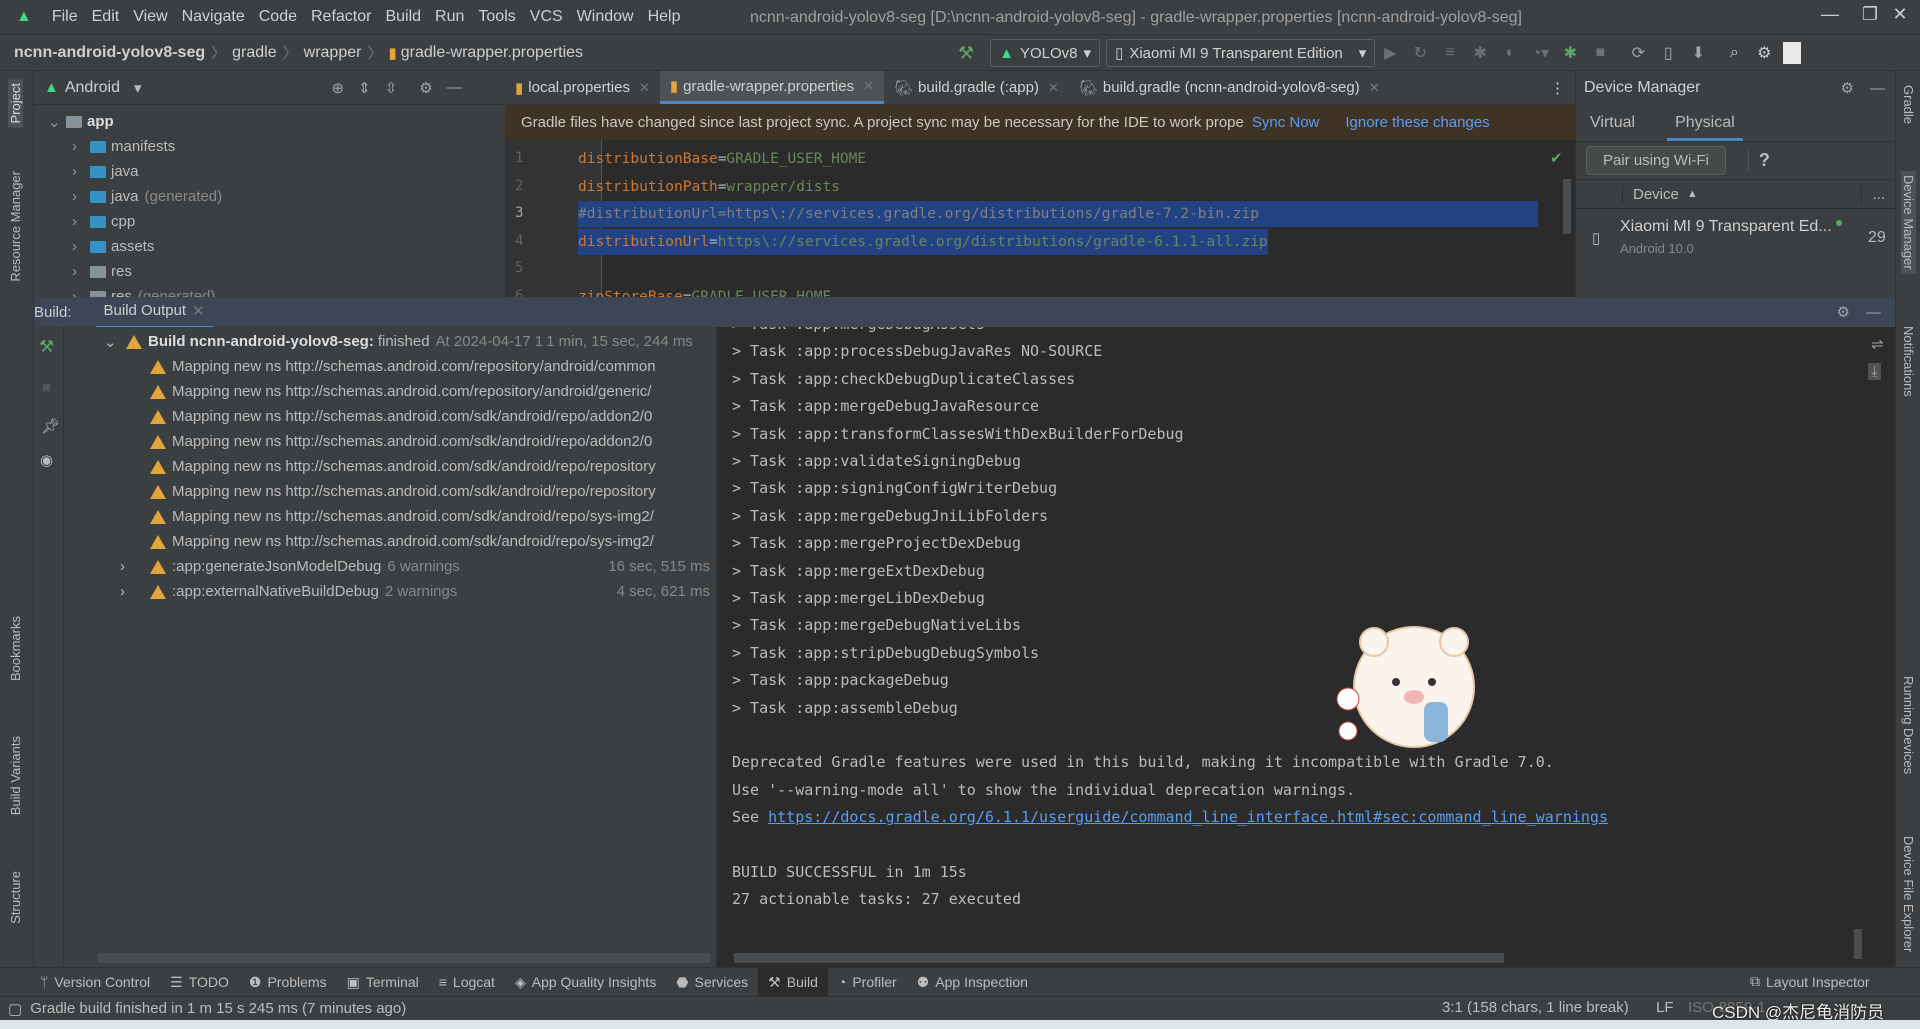 The image size is (1920, 1029). What do you see at coordinates (1241, 53) in the screenshot?
I see `device-select: ▯ Xiaomi MI 9 Transparent Edition ▾` at bounding box center [1241, 53].